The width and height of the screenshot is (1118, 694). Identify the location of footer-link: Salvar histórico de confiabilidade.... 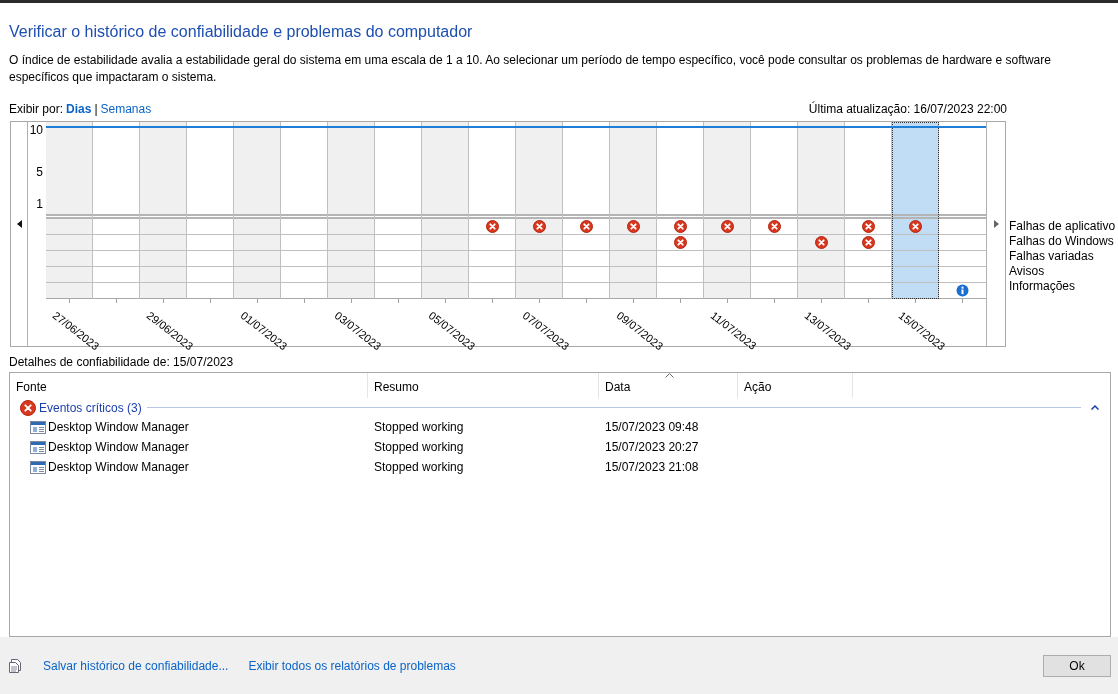
(136, 665).